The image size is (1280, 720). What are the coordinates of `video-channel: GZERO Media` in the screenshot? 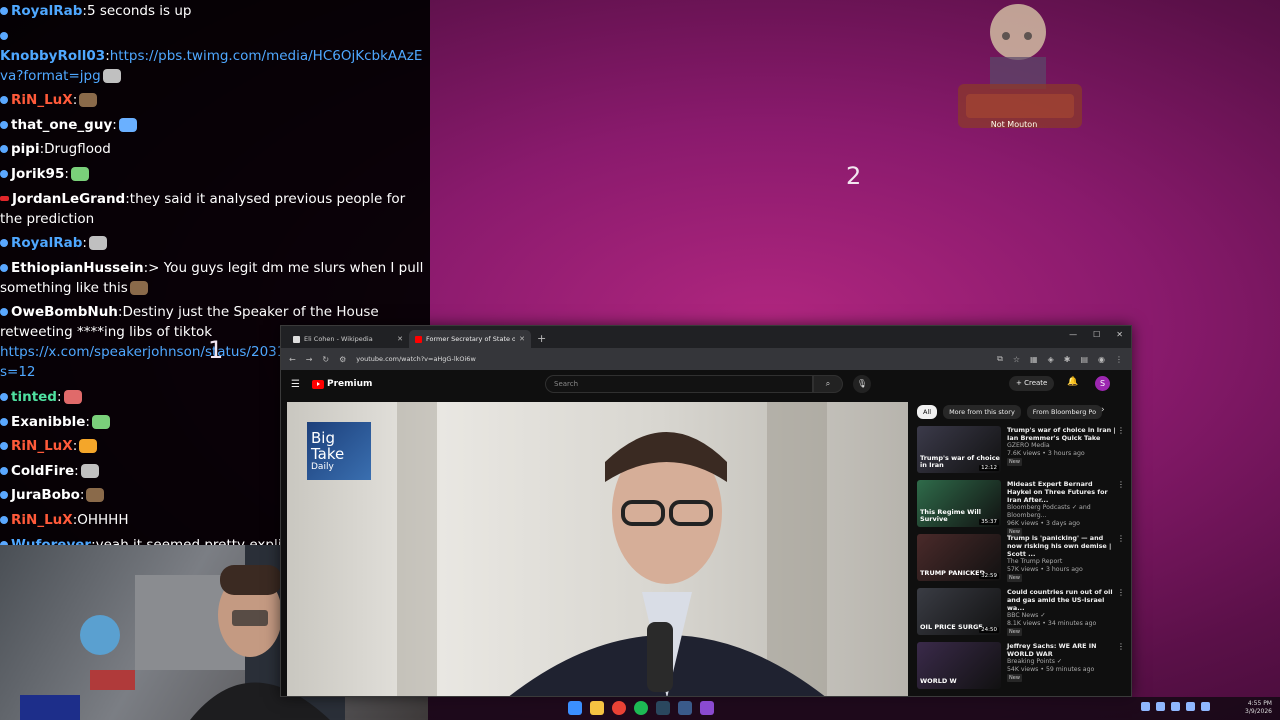 It's located at (1062, 446).